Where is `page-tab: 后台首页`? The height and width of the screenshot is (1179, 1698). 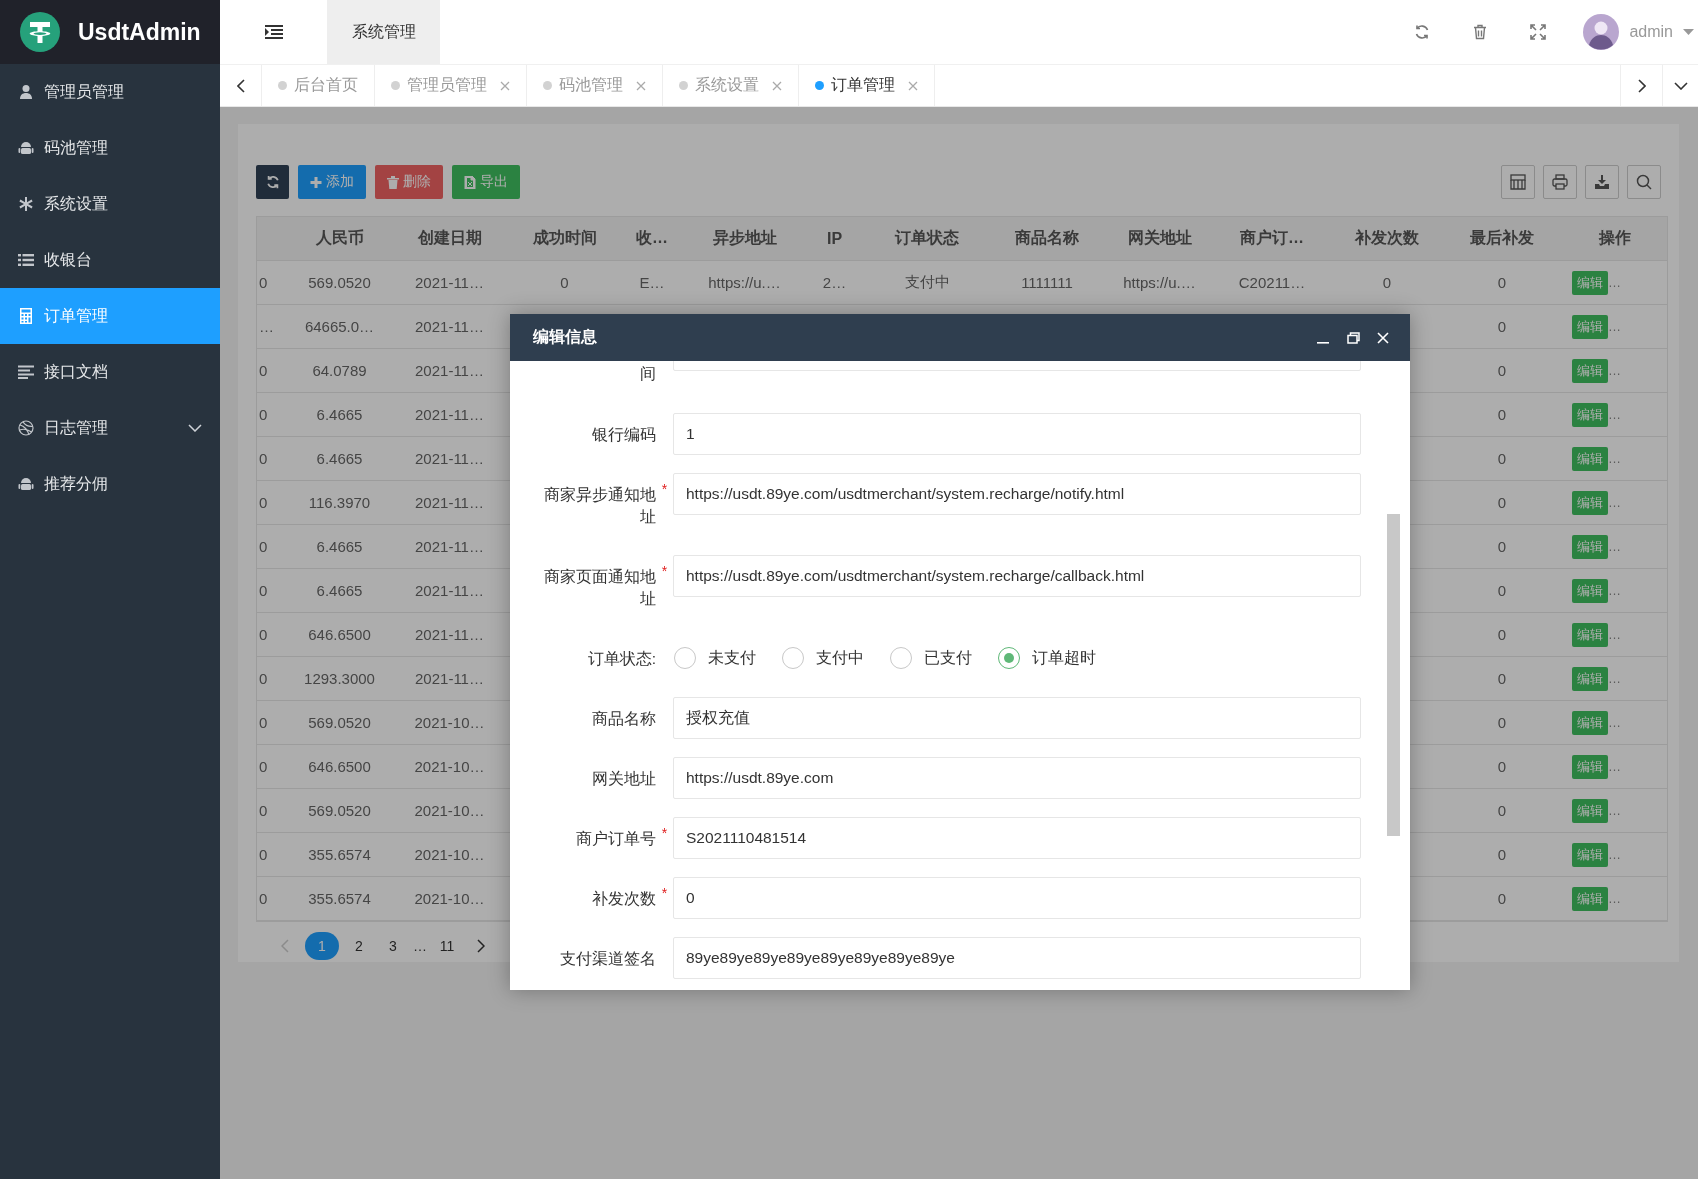
page-tab: 后台首页 is located at coordinates (318, 85).